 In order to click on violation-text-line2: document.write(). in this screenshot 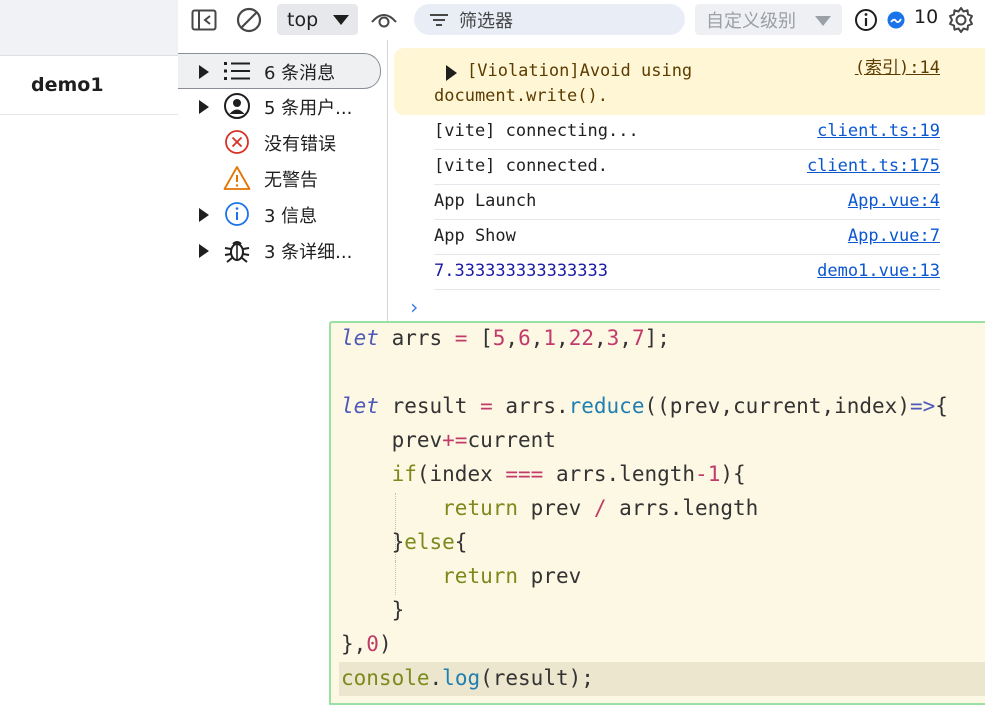, I will do `click(521, 96)`.